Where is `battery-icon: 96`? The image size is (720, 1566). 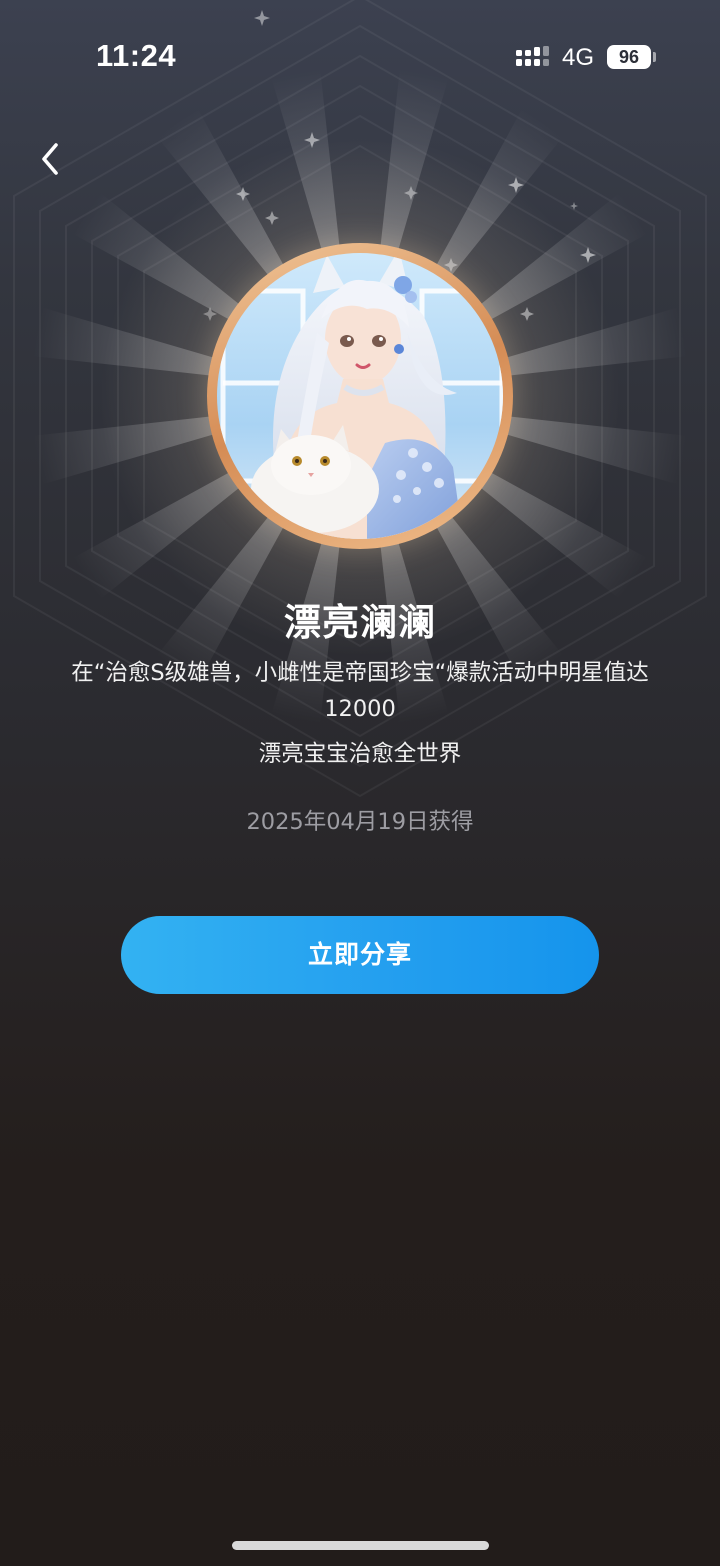 battery-icon: 96 is located at coordinates (629, 57).